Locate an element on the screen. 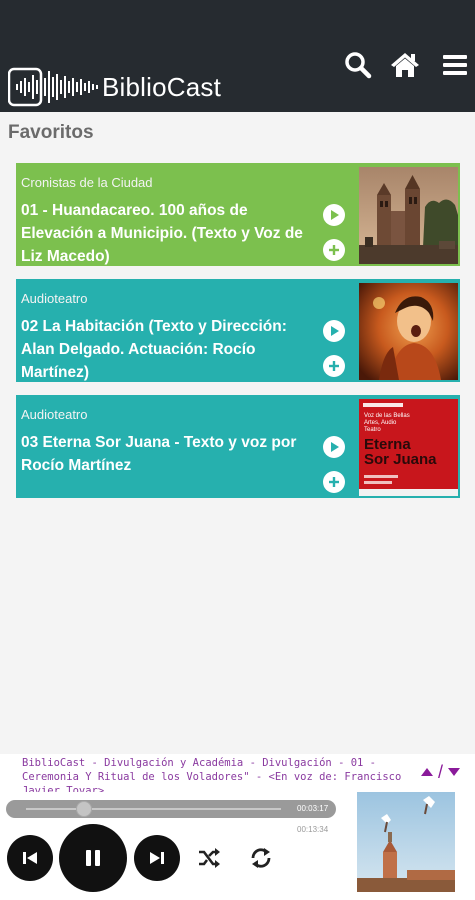 The width and height of the screenshot is (475, 900). progress-track-line is located at coordinates (153, 809).